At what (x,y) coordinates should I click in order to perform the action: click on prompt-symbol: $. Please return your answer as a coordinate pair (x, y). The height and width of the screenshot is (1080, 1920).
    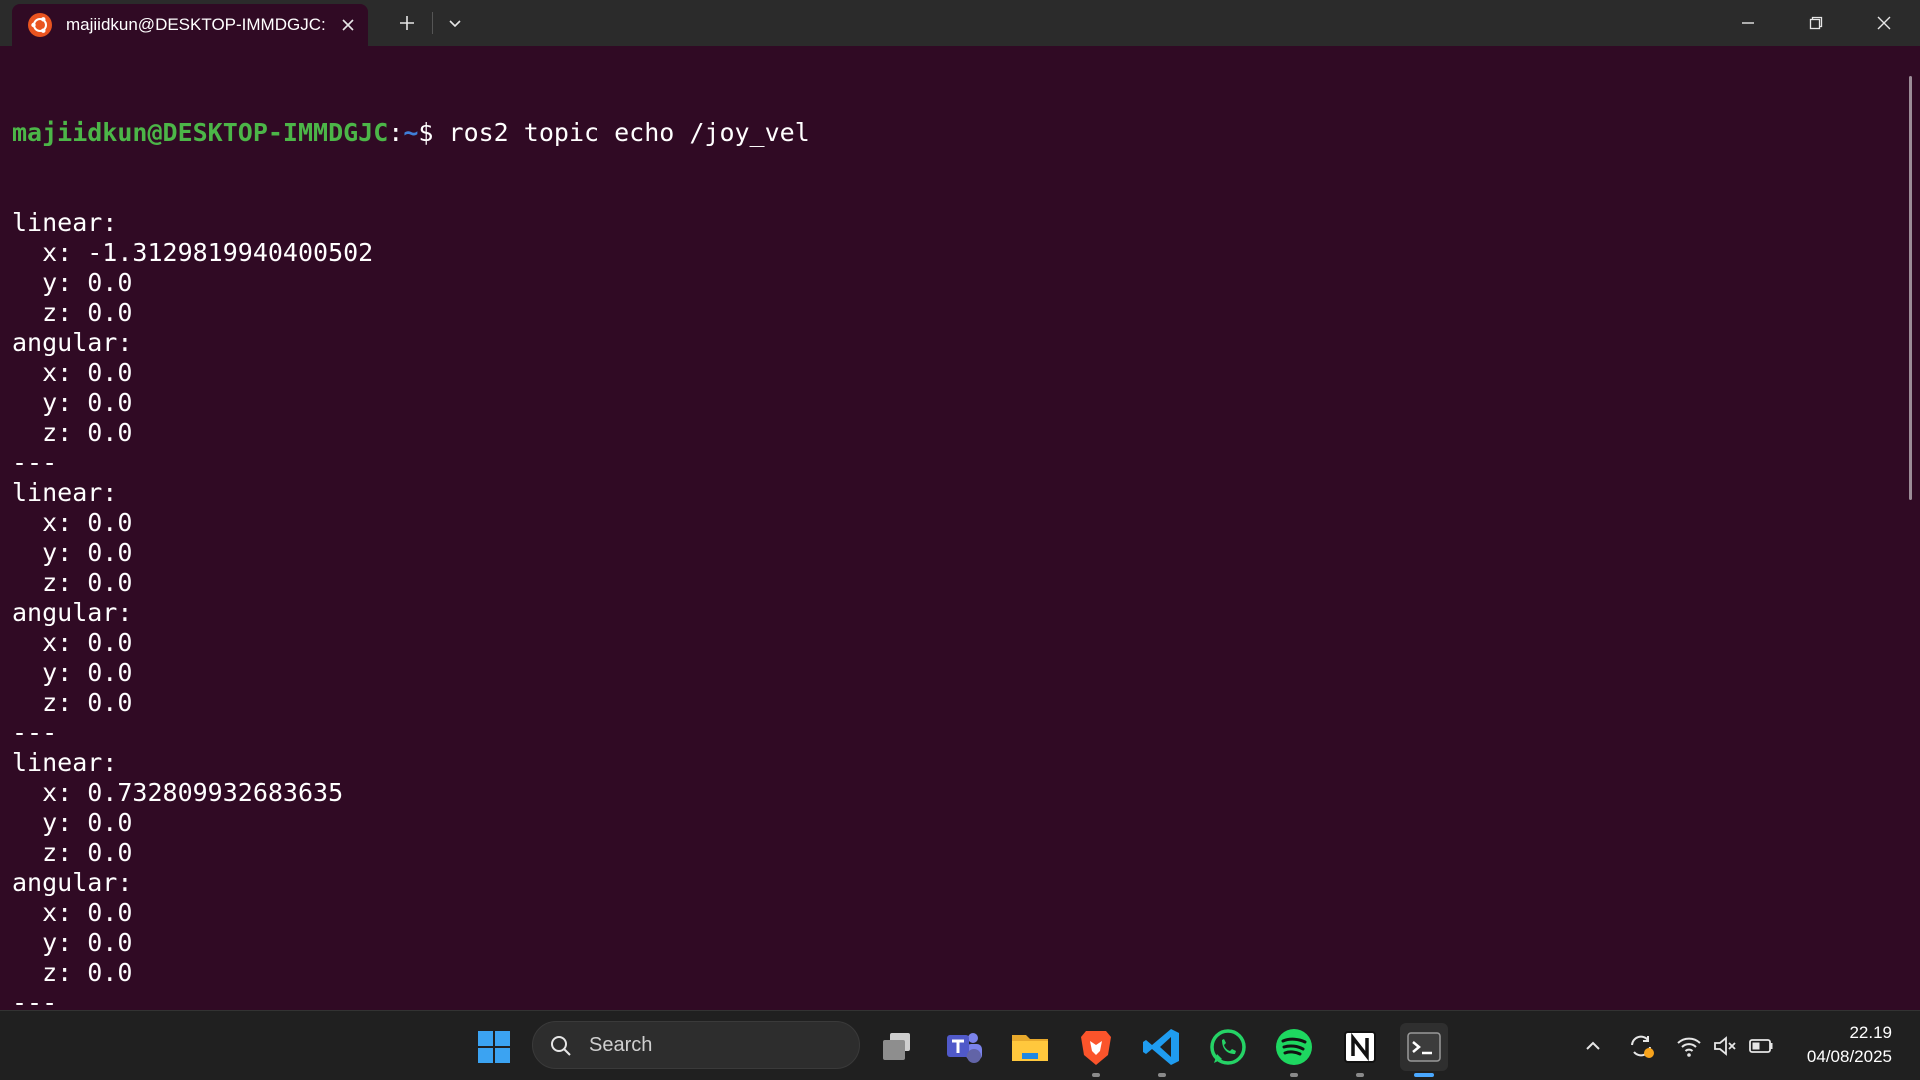
    Looking at the image, I should click on (433, 132).